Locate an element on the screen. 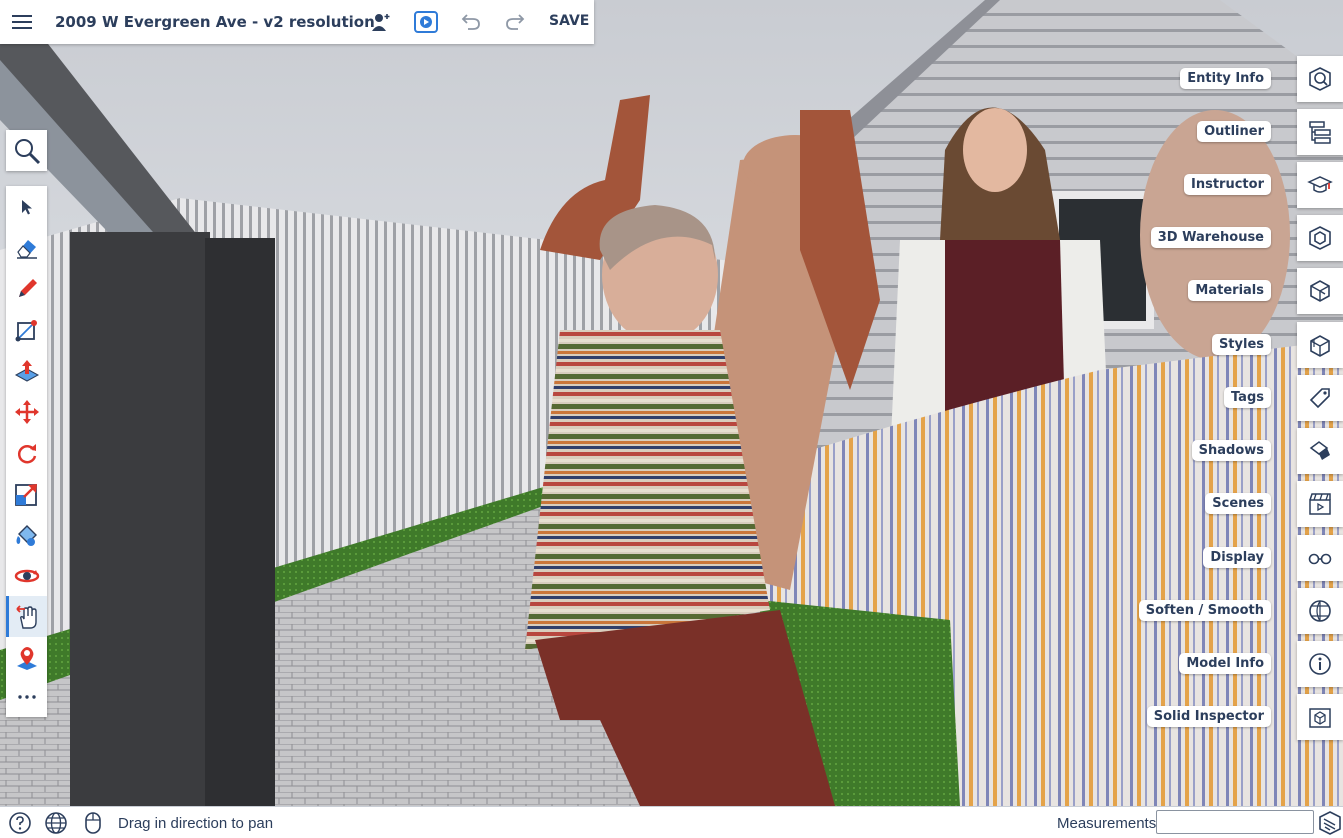 The height and width of the screenshot is (838, 1343). search-button is located at coordinates (26, 150).